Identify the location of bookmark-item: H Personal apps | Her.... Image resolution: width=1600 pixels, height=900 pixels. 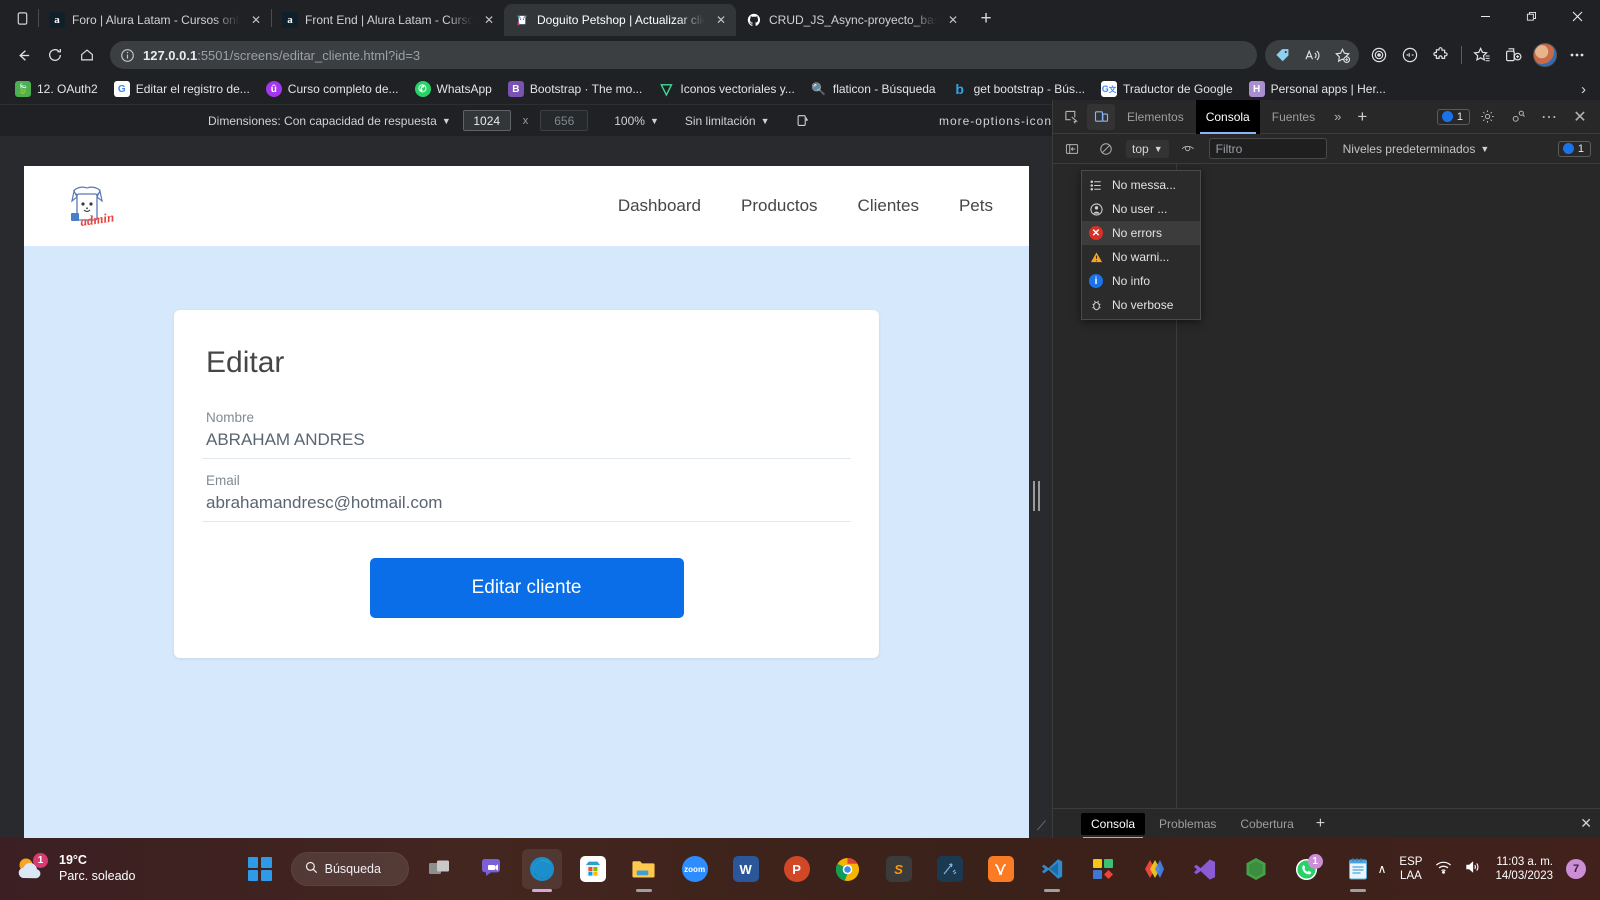
(1317, 89).